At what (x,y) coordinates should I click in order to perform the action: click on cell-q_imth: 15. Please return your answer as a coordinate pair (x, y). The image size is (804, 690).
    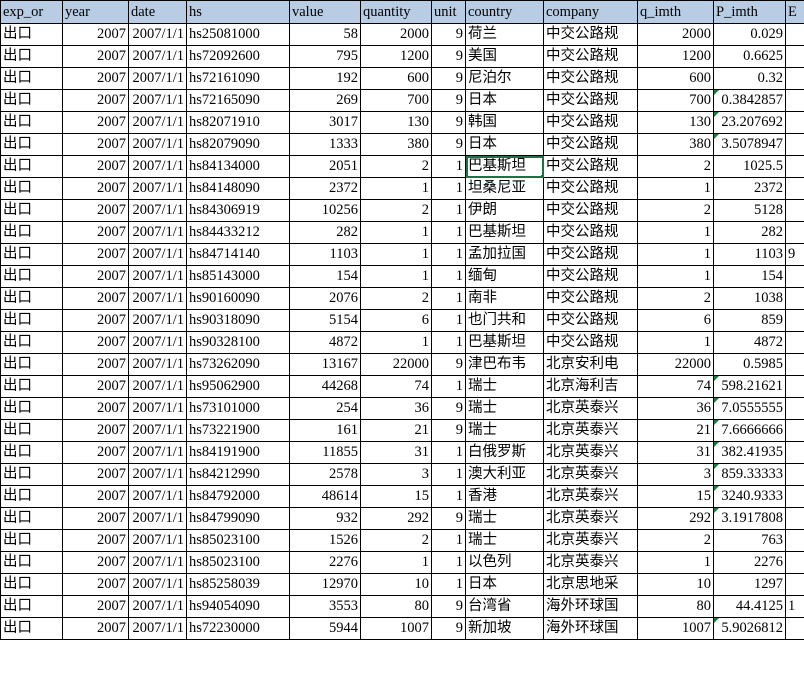
    Looking at the image, I should click on (675, 496).